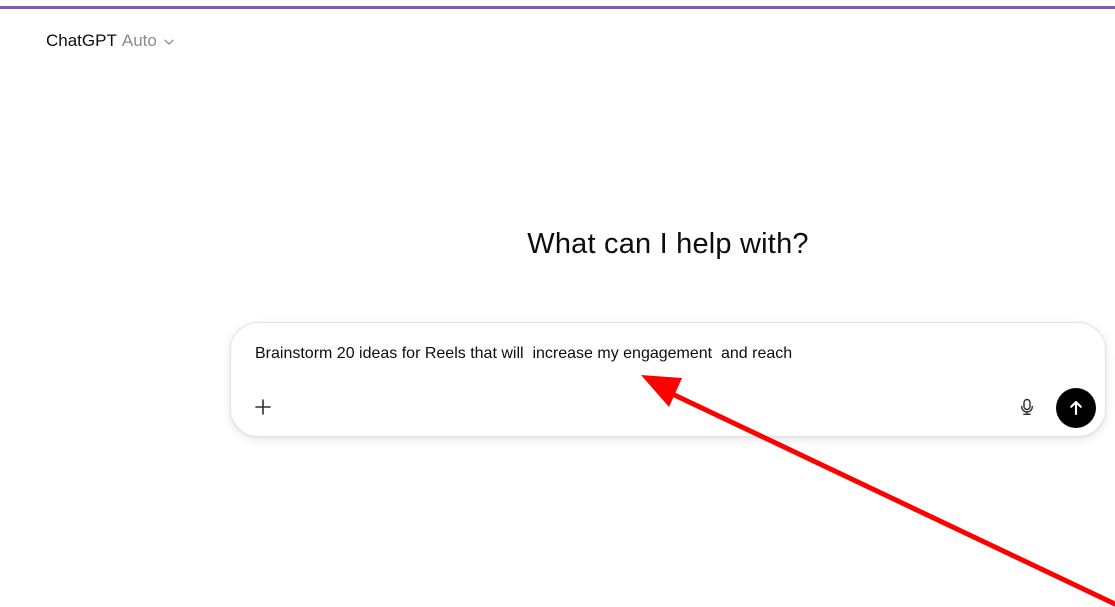 This screenshot has width=1115, height=607. I want to click on arrow-up-icon, so click(1076, 408).